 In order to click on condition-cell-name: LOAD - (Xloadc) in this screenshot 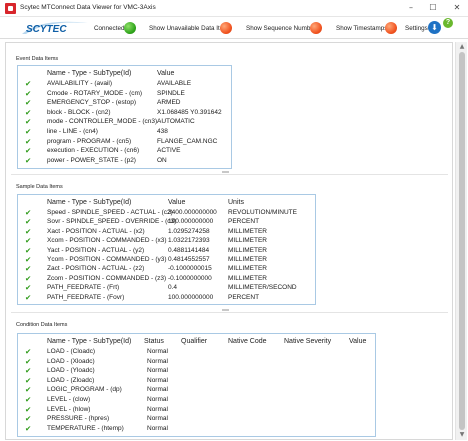, I will do `click(71, 361)`.